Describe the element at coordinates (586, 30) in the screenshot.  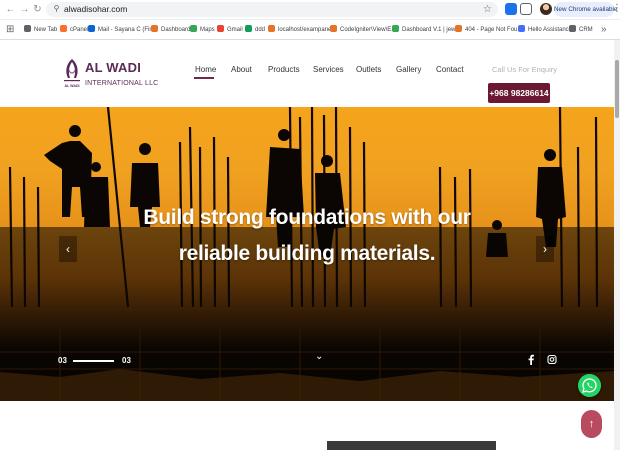
I see `bookmark-label: CRM` at that location.